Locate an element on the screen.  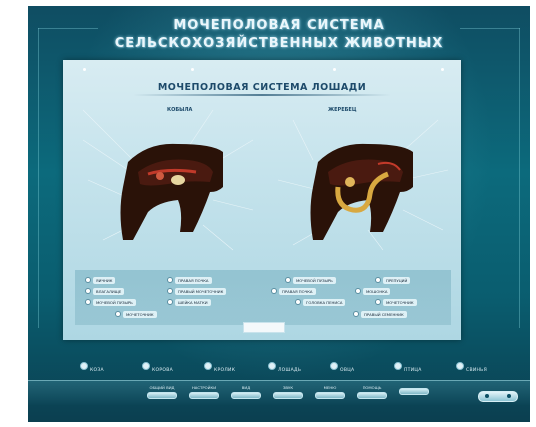
nav-horse: ЛОШАДЬ is located at coordinates (284, 367).